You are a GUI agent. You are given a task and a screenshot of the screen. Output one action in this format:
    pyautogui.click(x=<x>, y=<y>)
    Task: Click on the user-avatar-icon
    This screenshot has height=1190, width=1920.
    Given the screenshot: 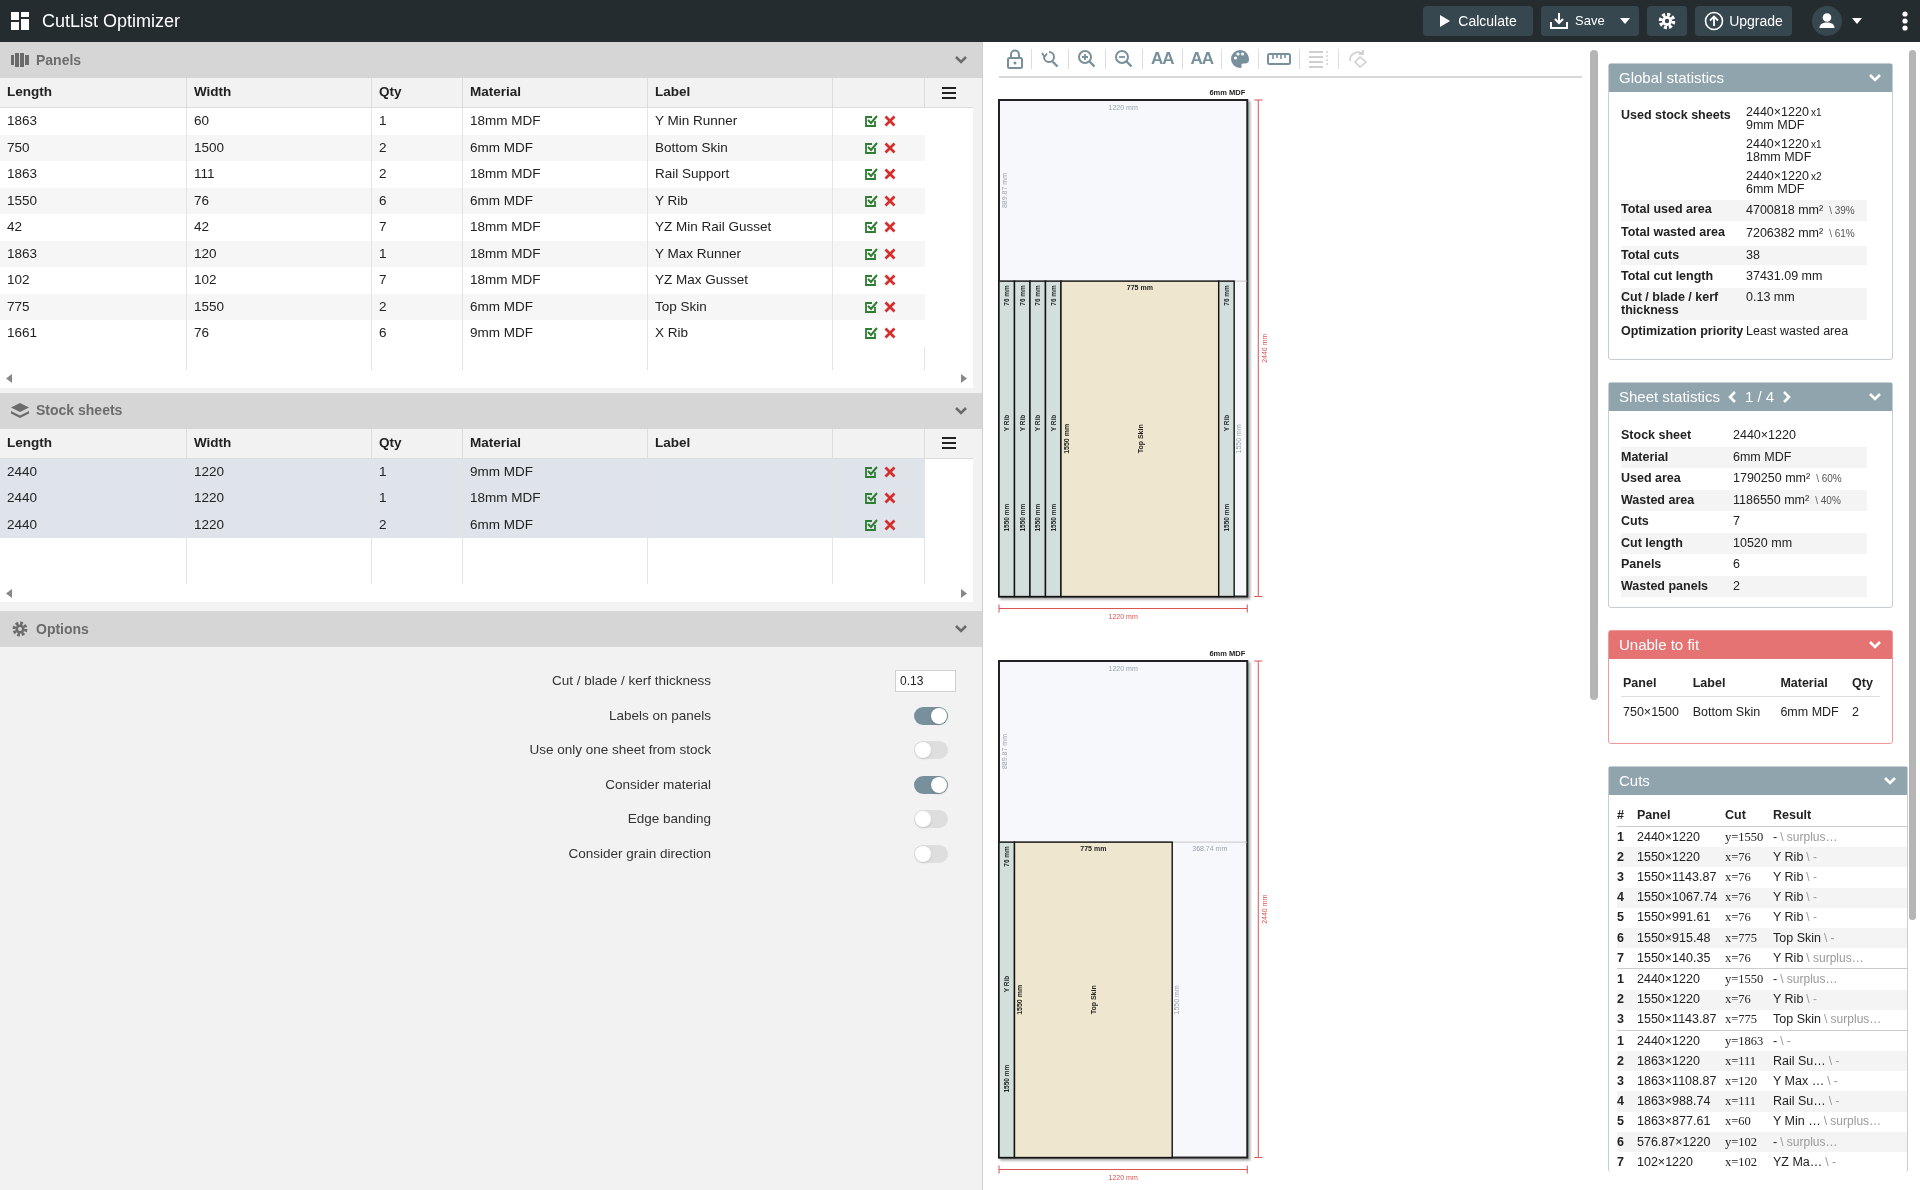 What is the action you would take?
    pyautogui.click(x=1827, y=21)
    